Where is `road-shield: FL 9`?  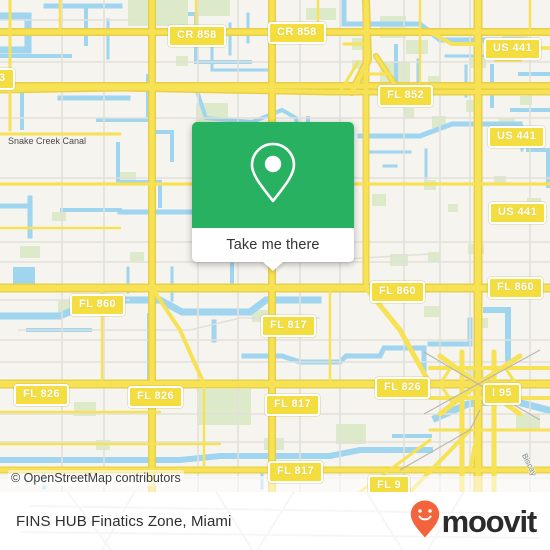 road-shield: FL 9 is located at coordinates (389, 483).